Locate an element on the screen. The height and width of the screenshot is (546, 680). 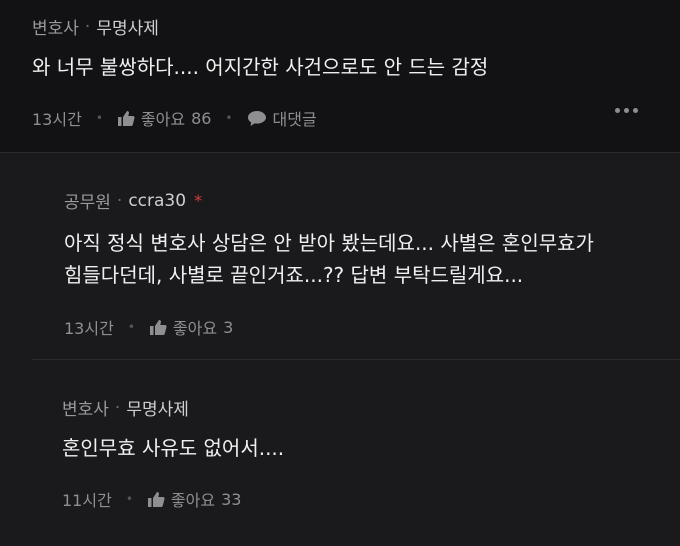
comment-body: 와 너무 불쌍하다.... 어지간한 사건으로도 안 드는 감정 is located at coordinates (260, 67).